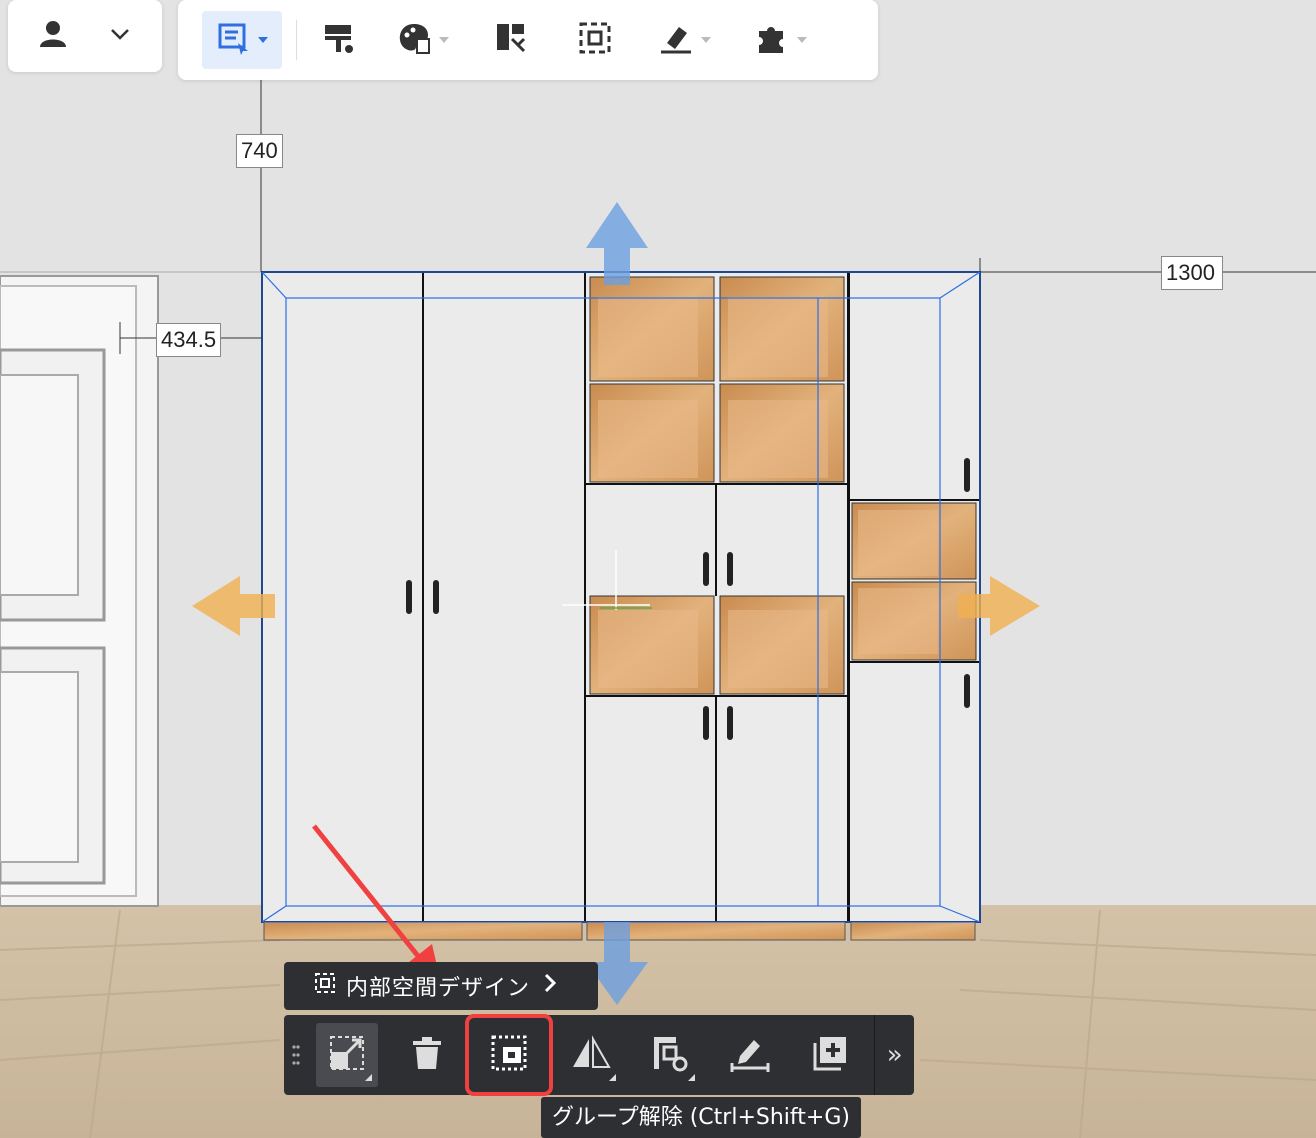 The width and height of the screenshot is (1316, 1138). I want to click on trash-icon, so click(427, 1055).